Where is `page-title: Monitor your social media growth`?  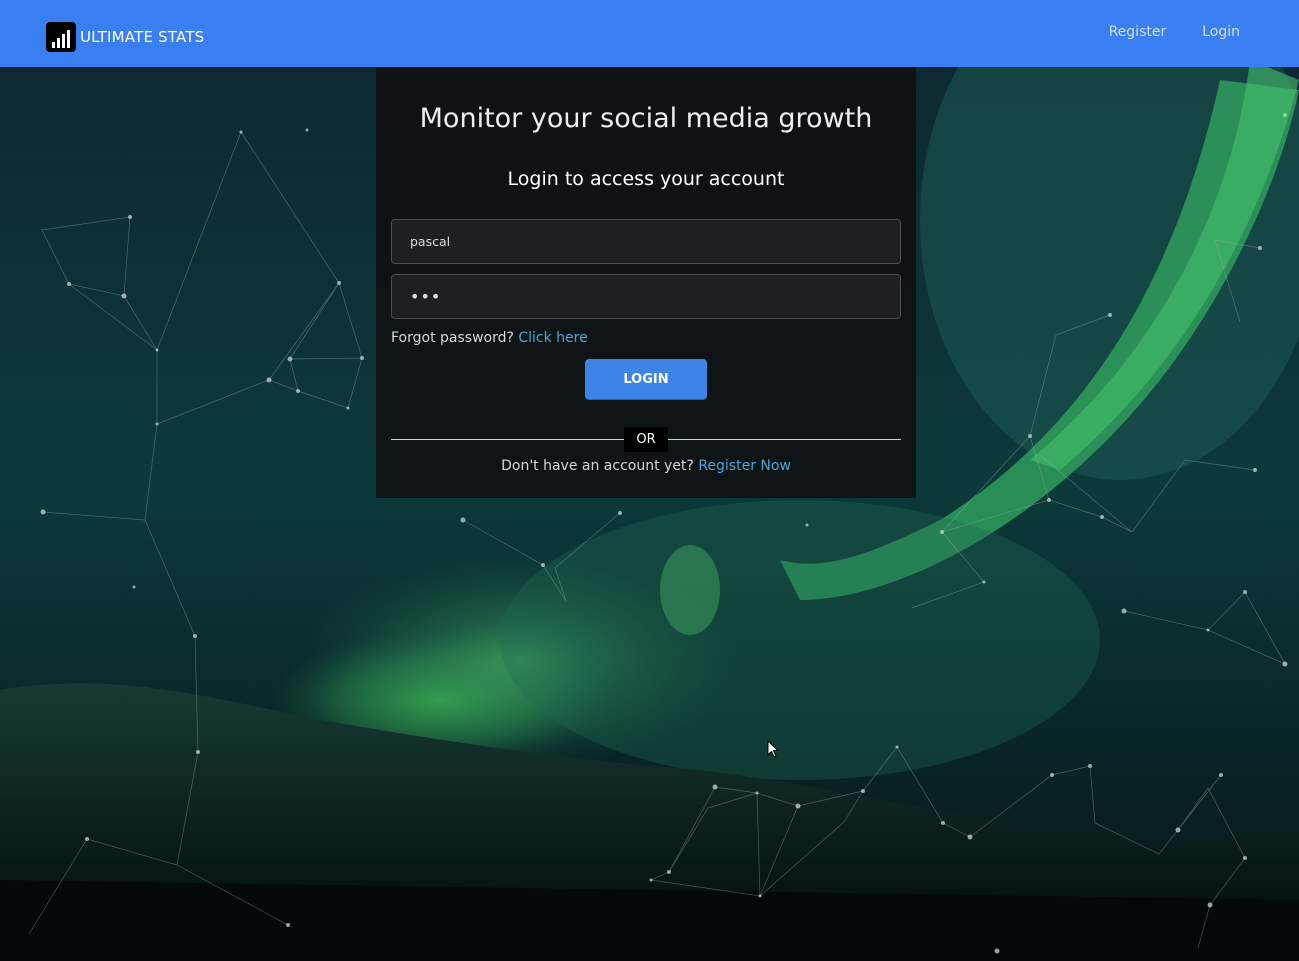
page-title: Monitor your social media growth is located at coordinates (646, 118).